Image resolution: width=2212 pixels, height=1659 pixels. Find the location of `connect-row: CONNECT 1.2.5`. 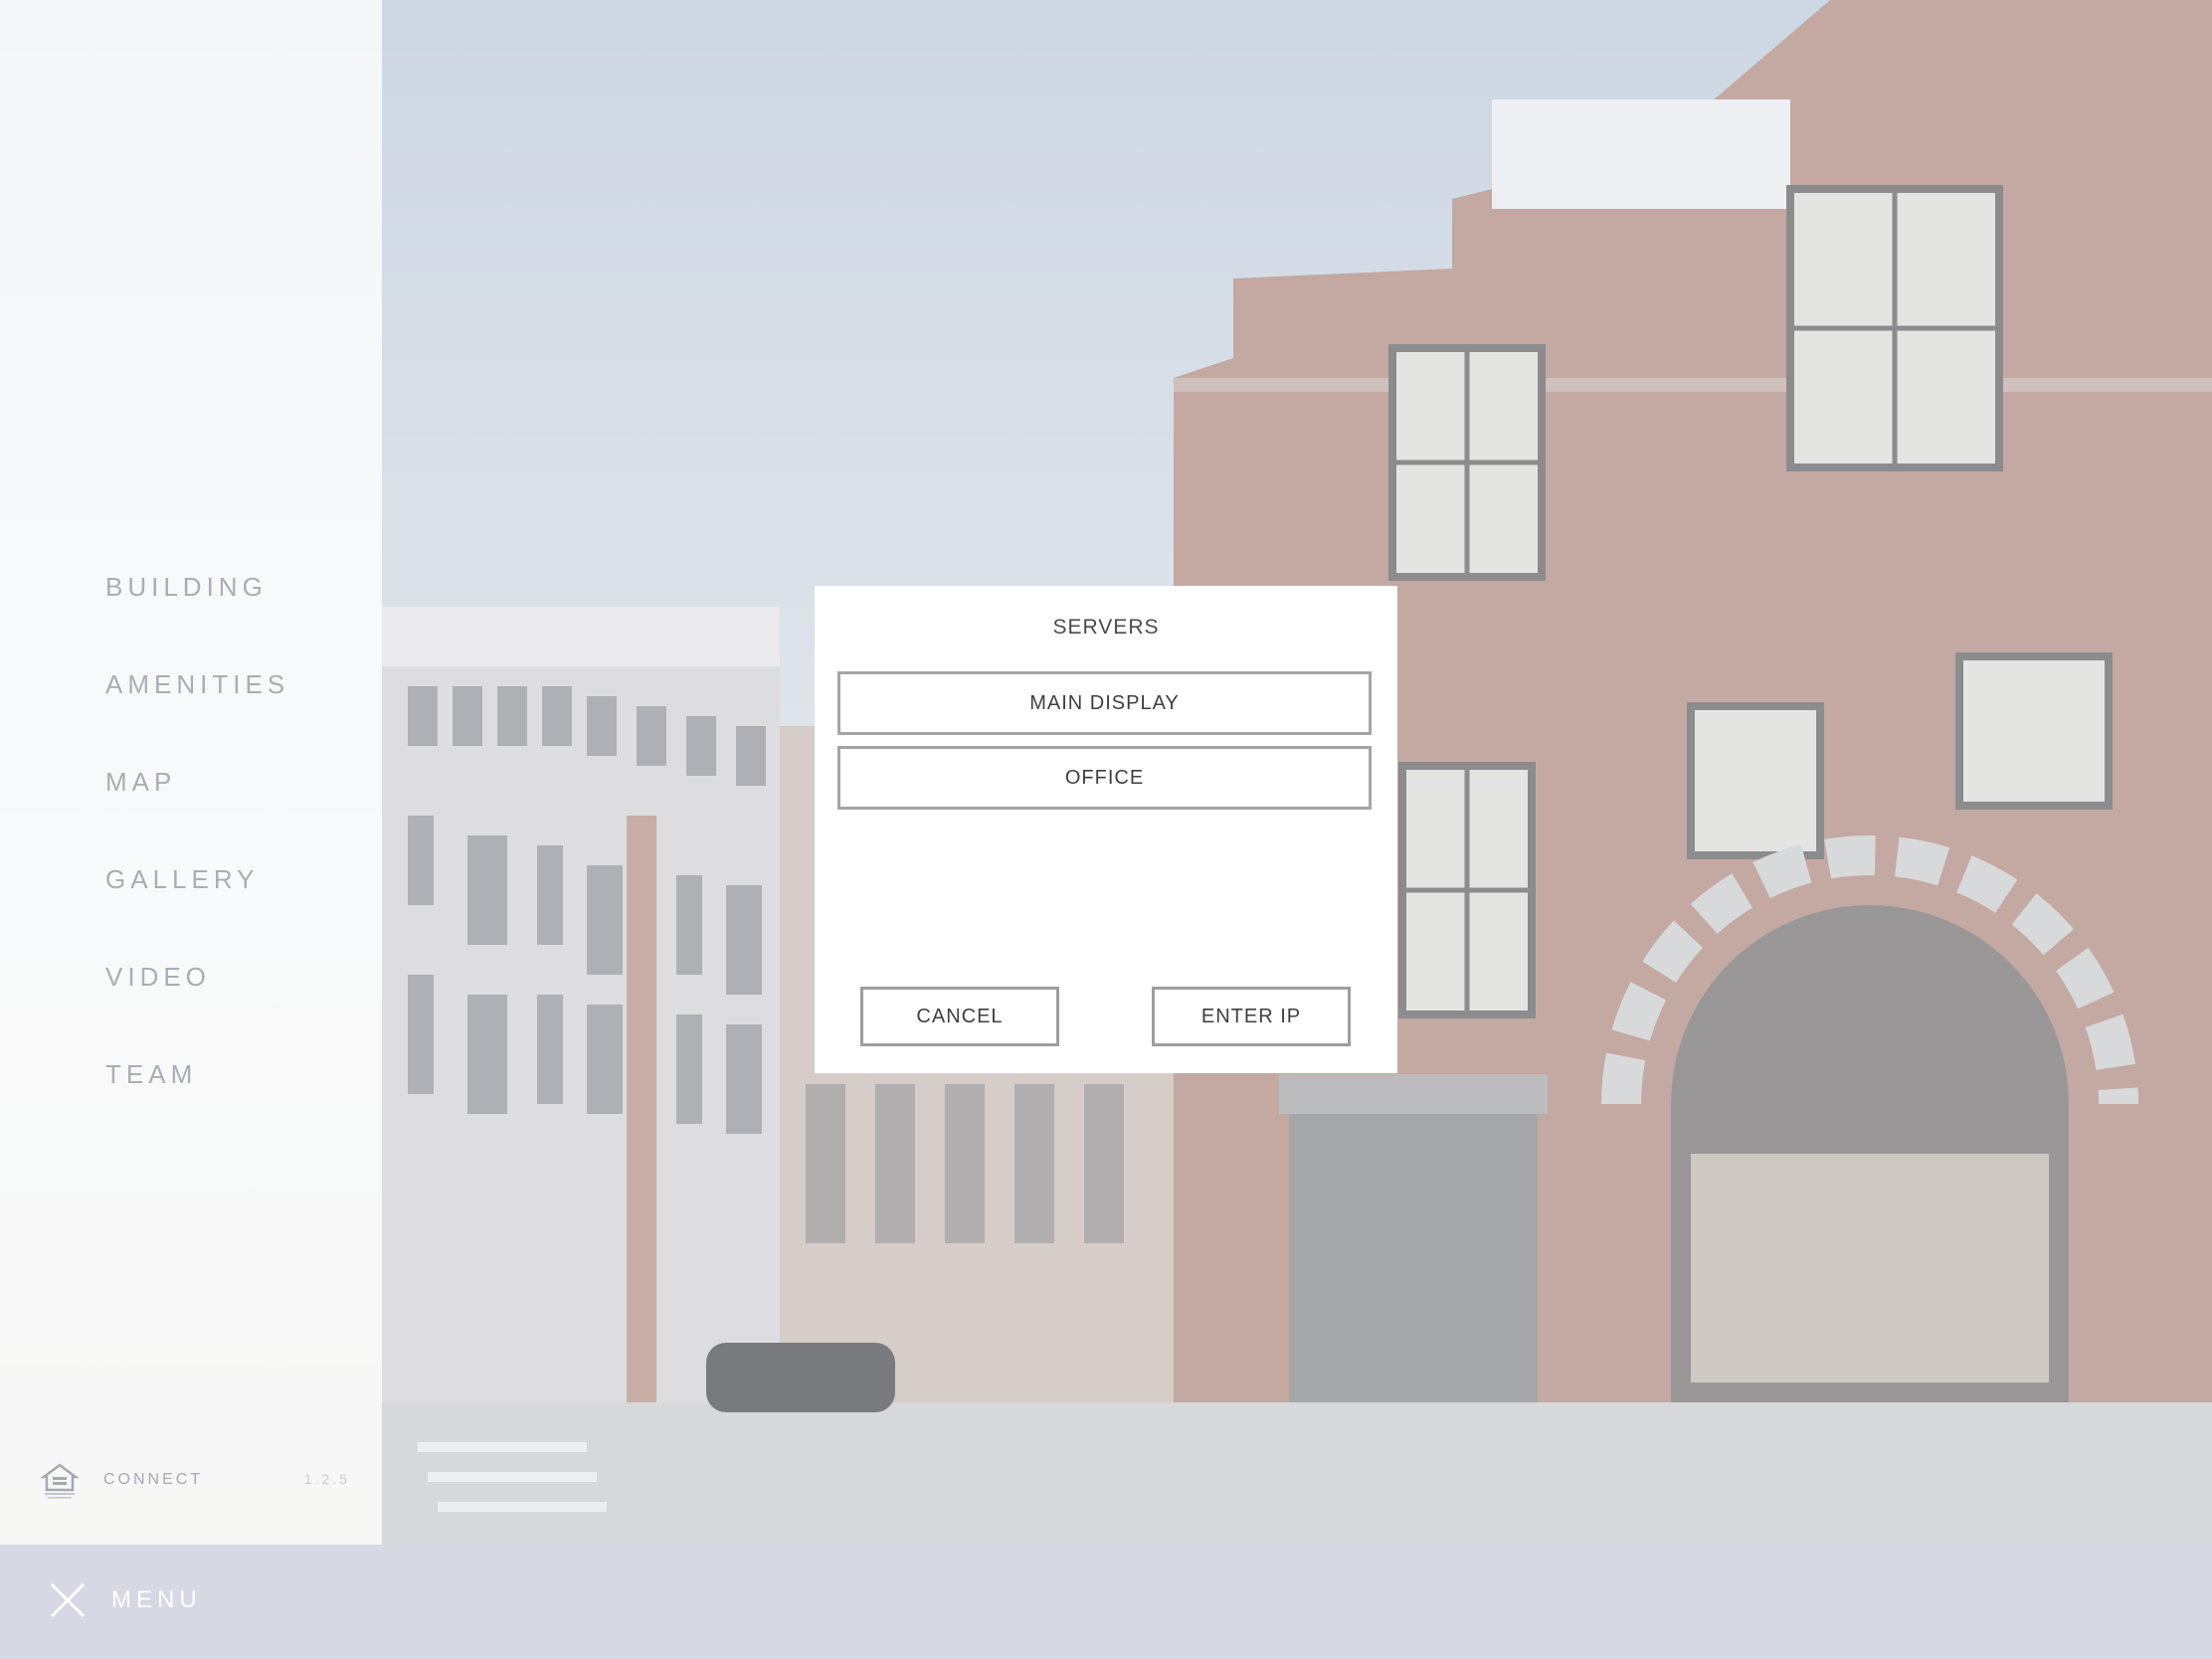

connect-row: CONNECT 1.2.5 is located at coordinates (199, 1480).